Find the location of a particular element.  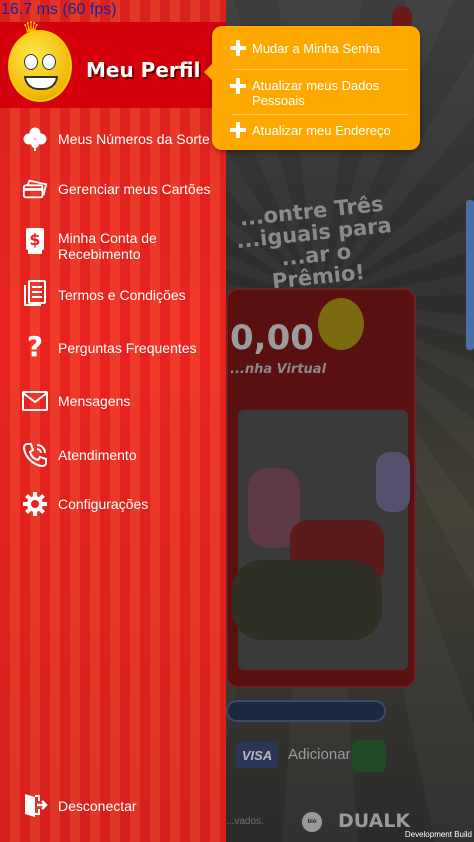

menu-label-lucky-numbers: Meus Números da Sorte is located at coordinates (134, 139).